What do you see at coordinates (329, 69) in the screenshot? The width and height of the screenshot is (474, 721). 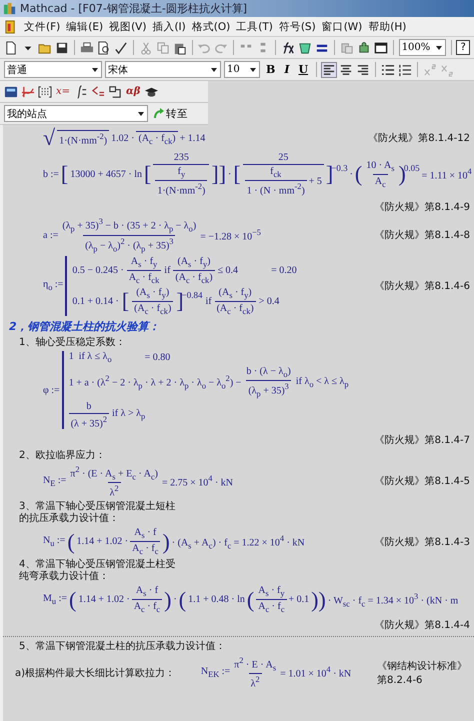 I see `align-left-icon` at bounding box center [329, 69].